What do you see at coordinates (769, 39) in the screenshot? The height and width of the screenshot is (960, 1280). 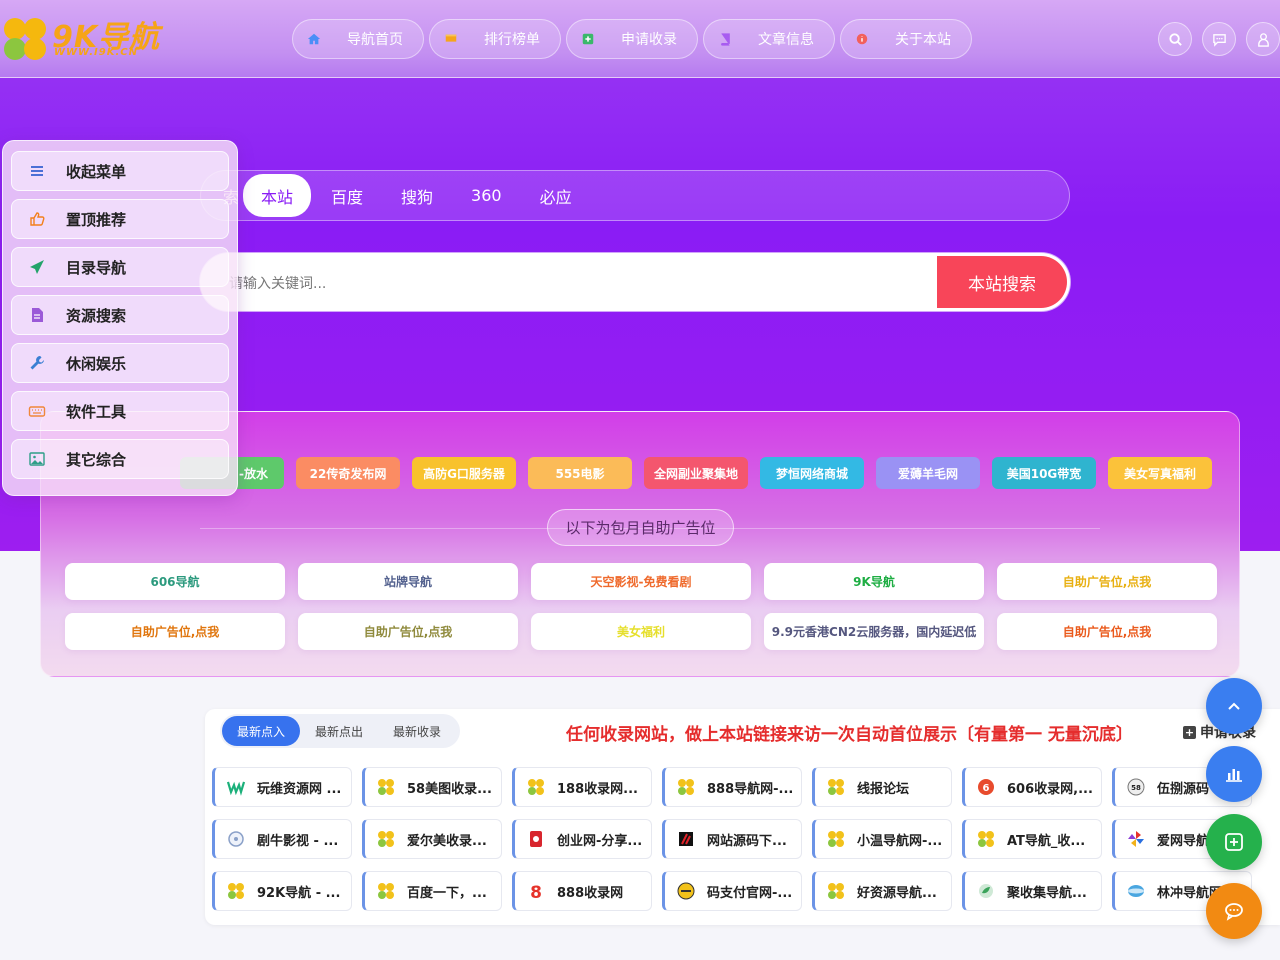 I see `nav-articles: 文章信息` at bounding box center [769, 39].